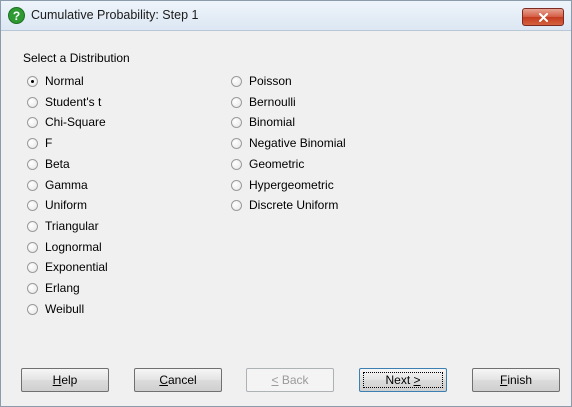 This screenshot has height=407, width=572. Describe the element at coordinates (272, 122) in the screenshot. I see `radio-label: Binomial` at that location.